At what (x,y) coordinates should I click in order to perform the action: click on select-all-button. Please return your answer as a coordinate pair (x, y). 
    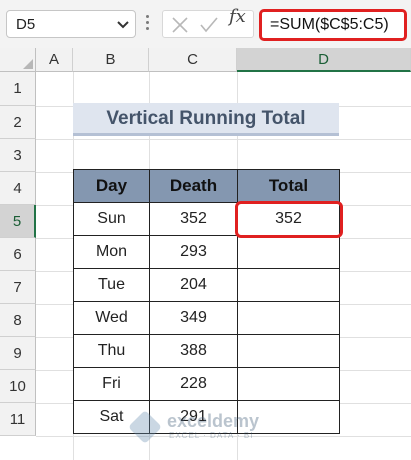
    Looking at the image, I should click on (18, 60).